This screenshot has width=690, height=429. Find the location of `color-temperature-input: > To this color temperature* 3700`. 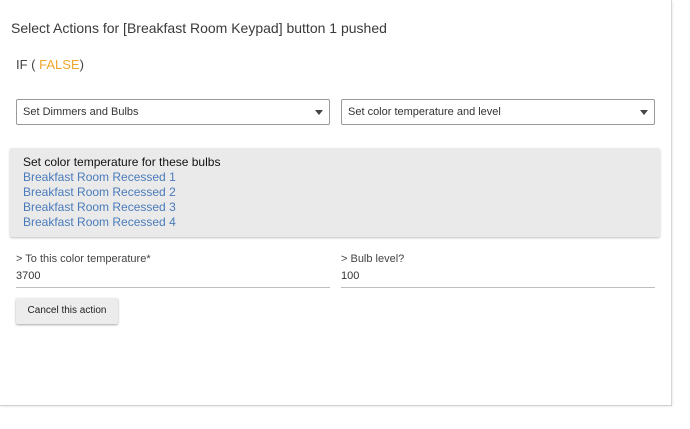

color-temperature-input: > To this color temperature* 3700 is located at coordinates (173, 270).